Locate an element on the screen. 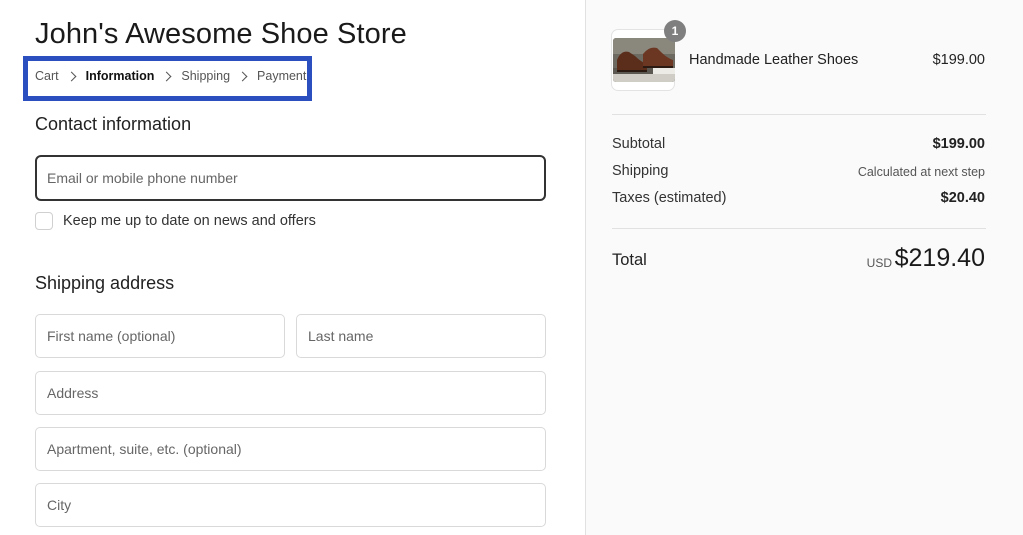 The width and height of the screenshot is (1023, 535). taxes-label: Taxes (estimated) is located at coordinates (669, 198).